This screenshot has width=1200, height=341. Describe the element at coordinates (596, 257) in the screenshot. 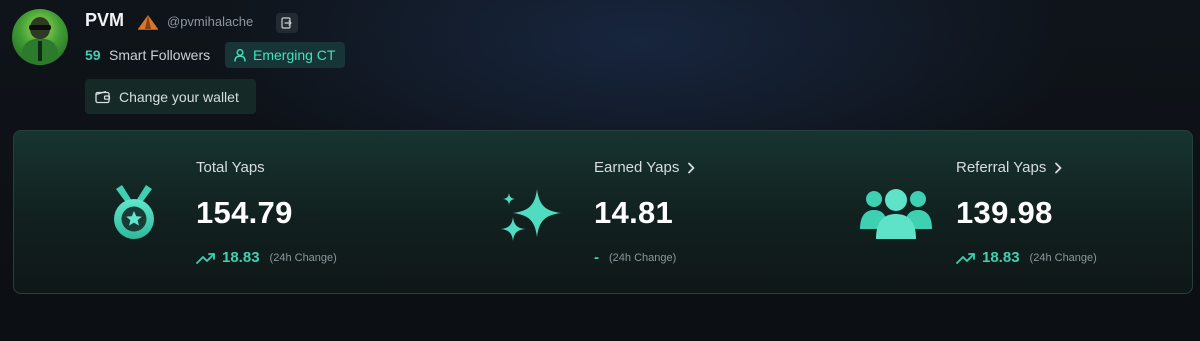

I see `earned-yaps-change-value: -` at that location.